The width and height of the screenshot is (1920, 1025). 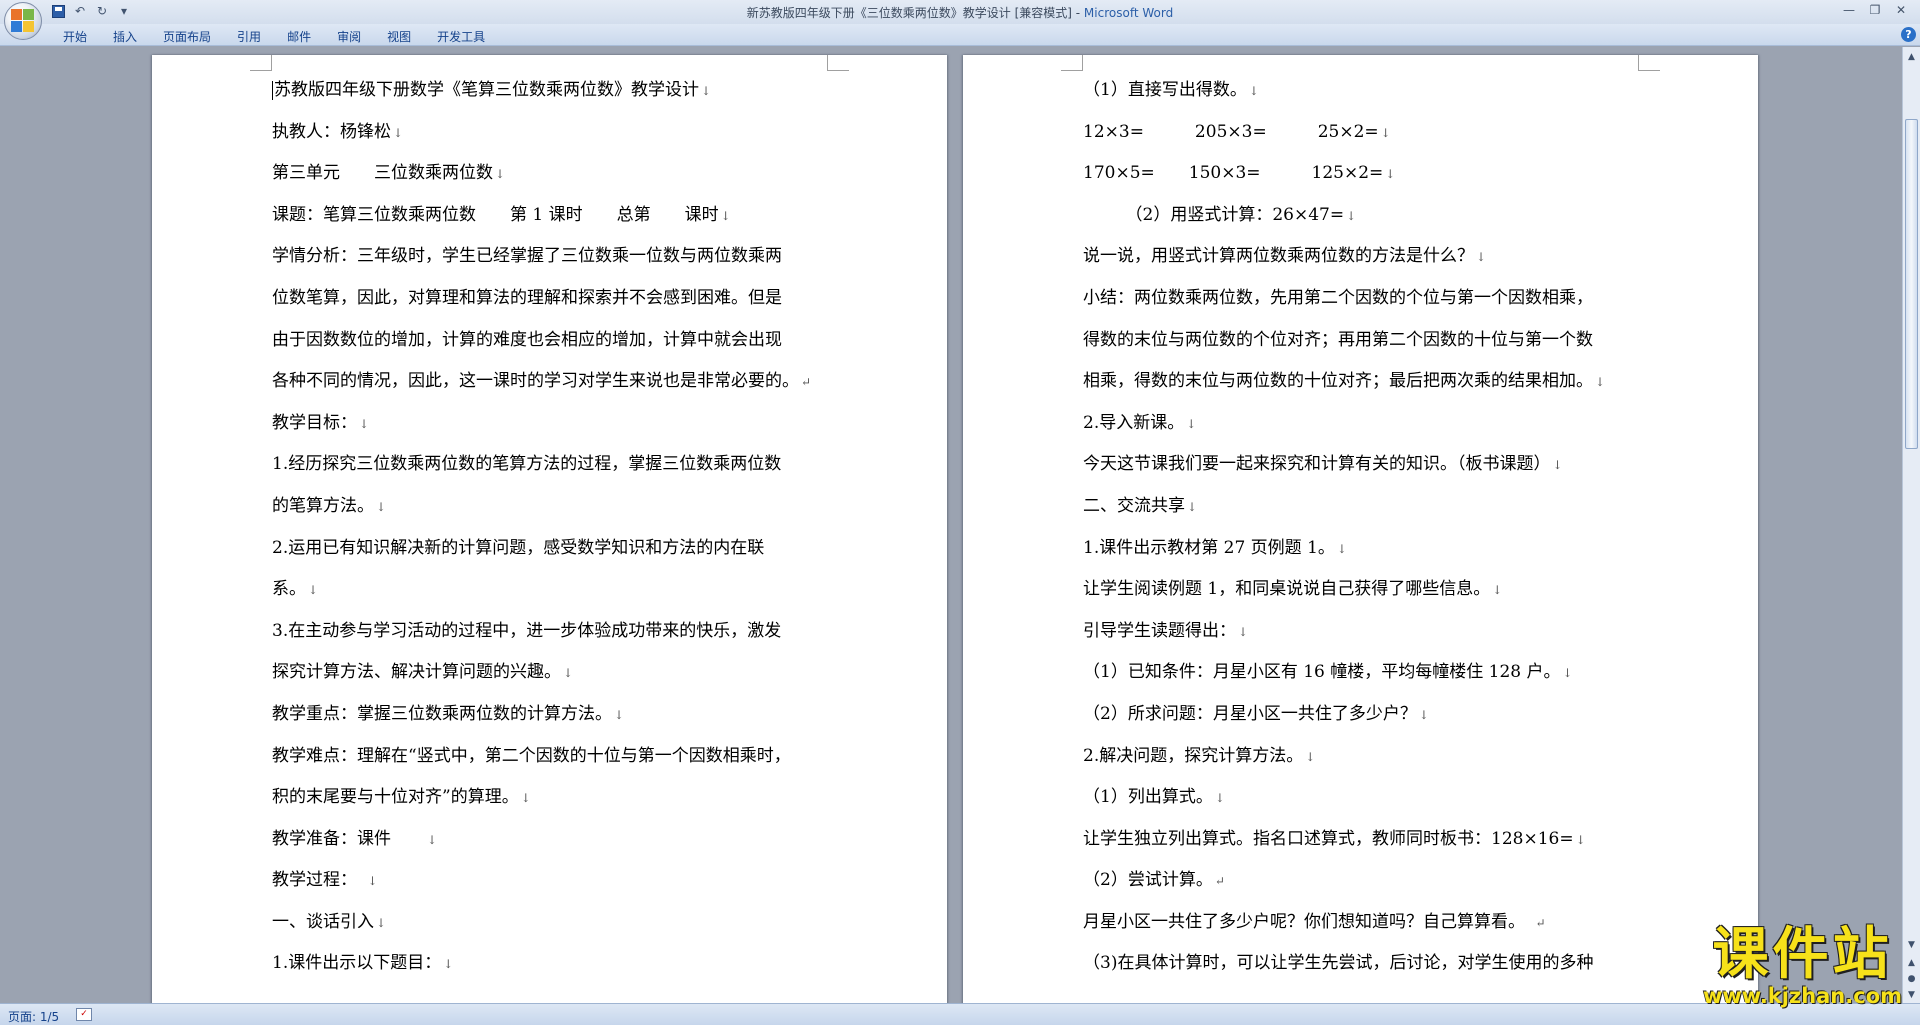 I want to click on page-count-indicator: 页面: 1/5, so click(x=33, y=1016).